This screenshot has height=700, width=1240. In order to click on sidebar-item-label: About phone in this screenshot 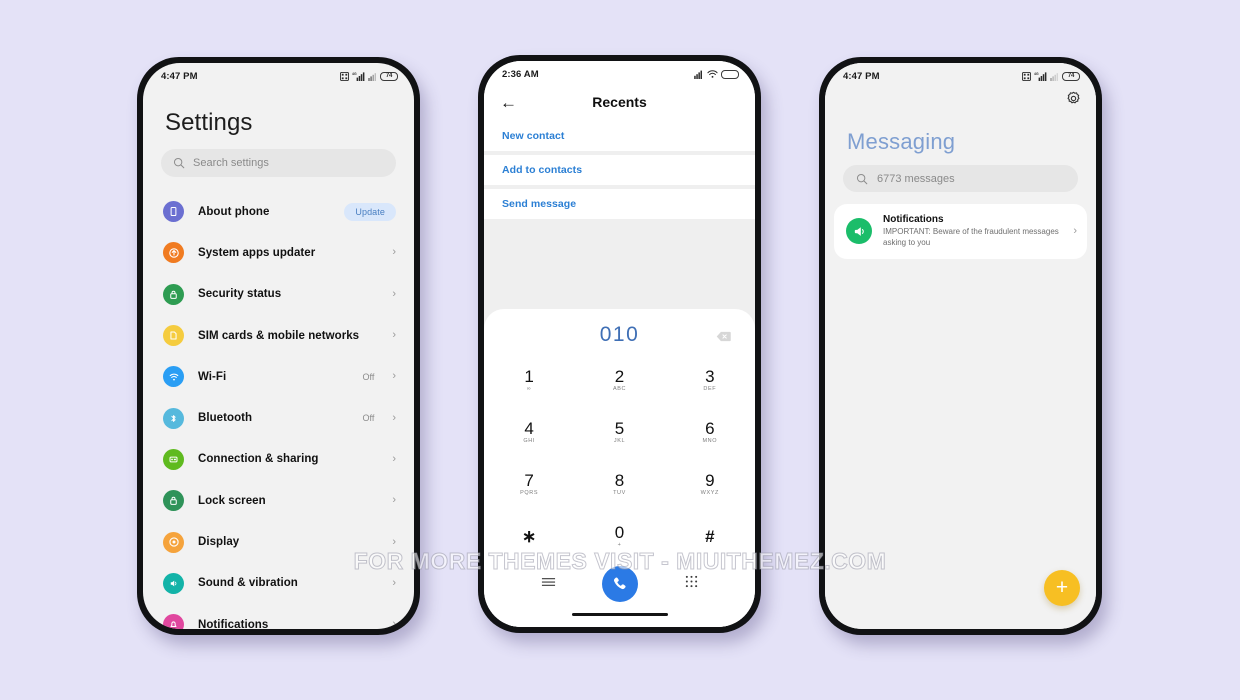, I will do `click(234, 211)`.